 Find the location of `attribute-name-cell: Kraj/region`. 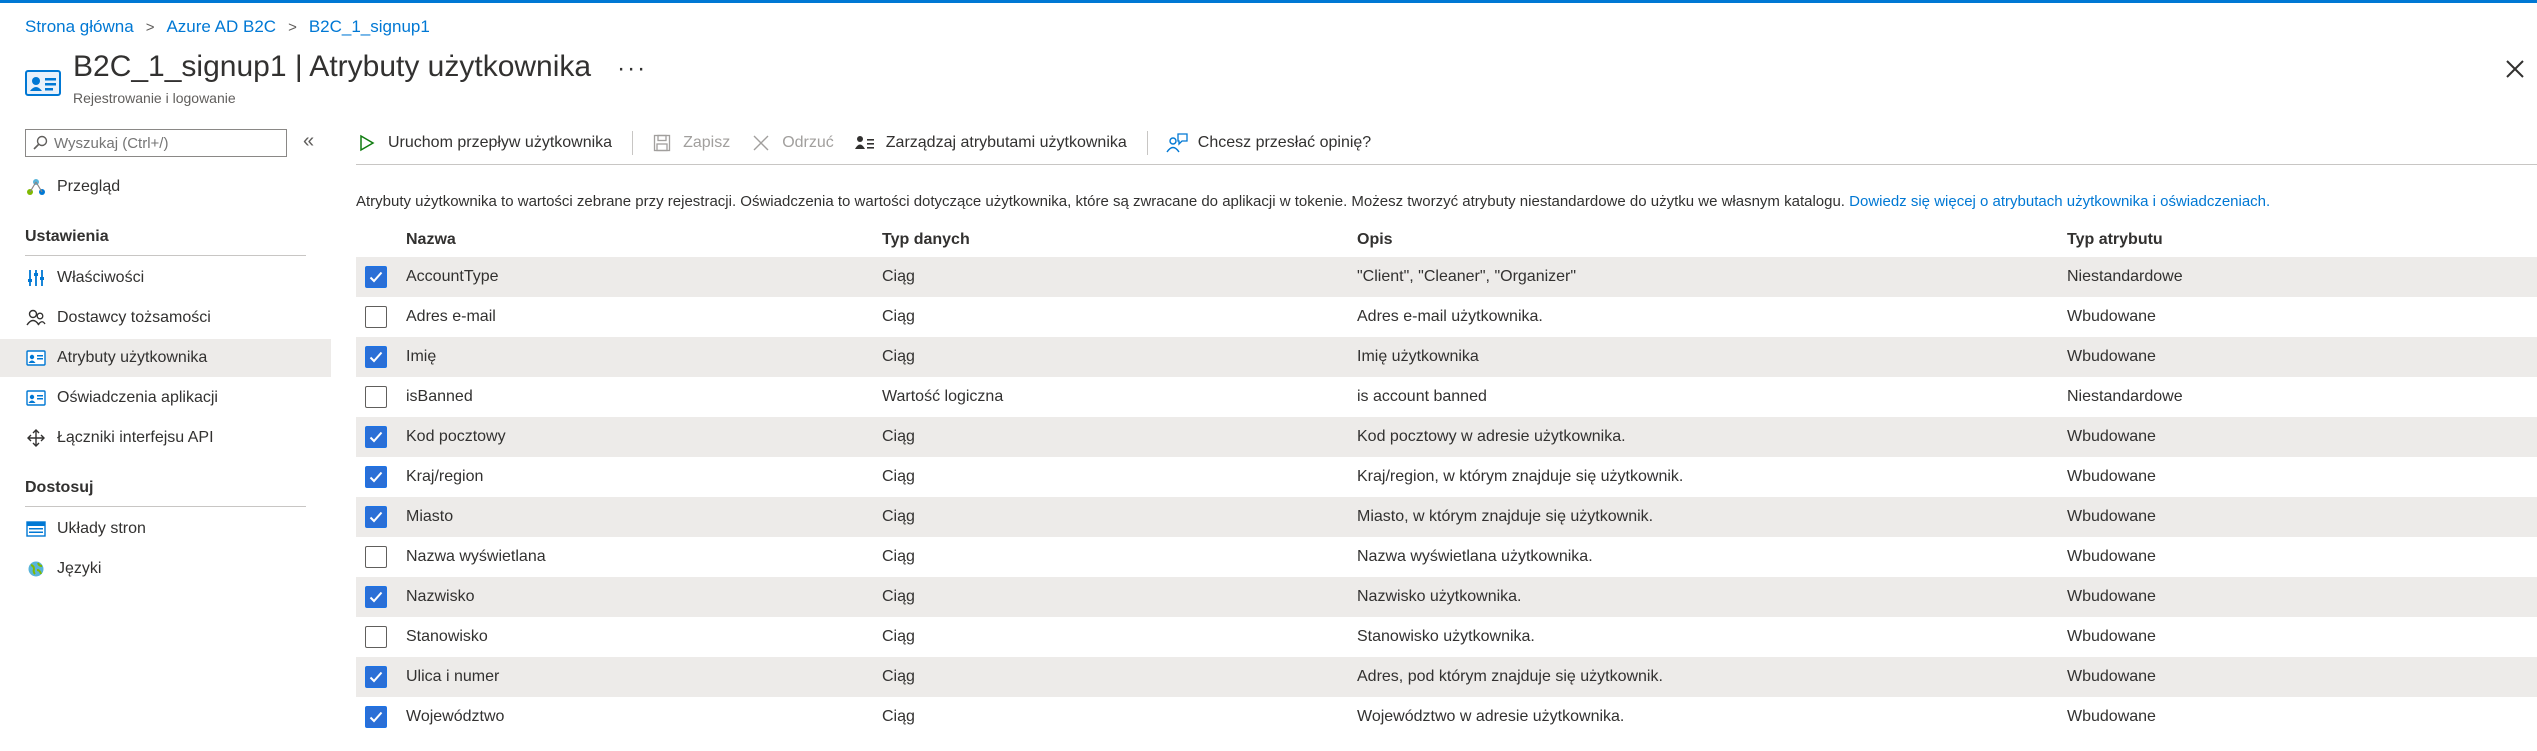

attribute-name-cell: Kraj/region is located at coordinates (445, 476).